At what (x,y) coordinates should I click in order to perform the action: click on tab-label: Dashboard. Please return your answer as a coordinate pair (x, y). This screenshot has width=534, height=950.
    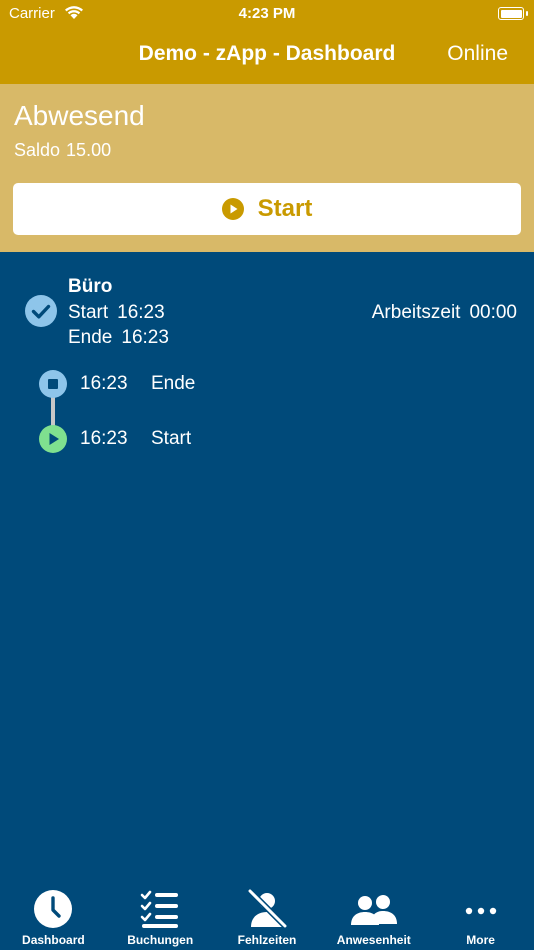
    Looking at the image, I should click on (53, 940).